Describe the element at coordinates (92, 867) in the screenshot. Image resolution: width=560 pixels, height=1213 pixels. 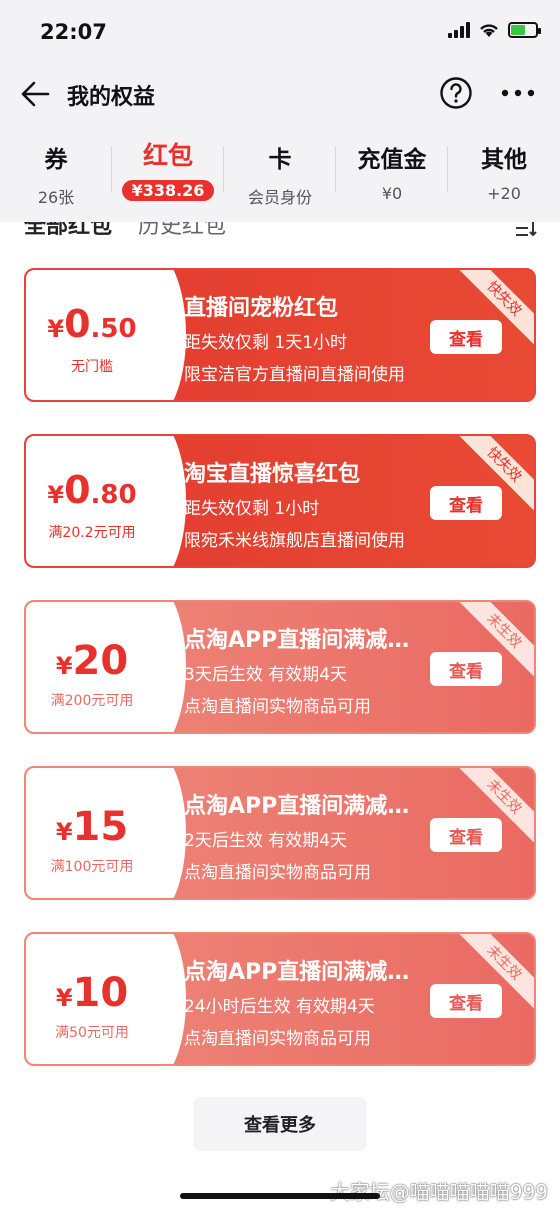
I see `usage-condition: 满100元可用` at that location.